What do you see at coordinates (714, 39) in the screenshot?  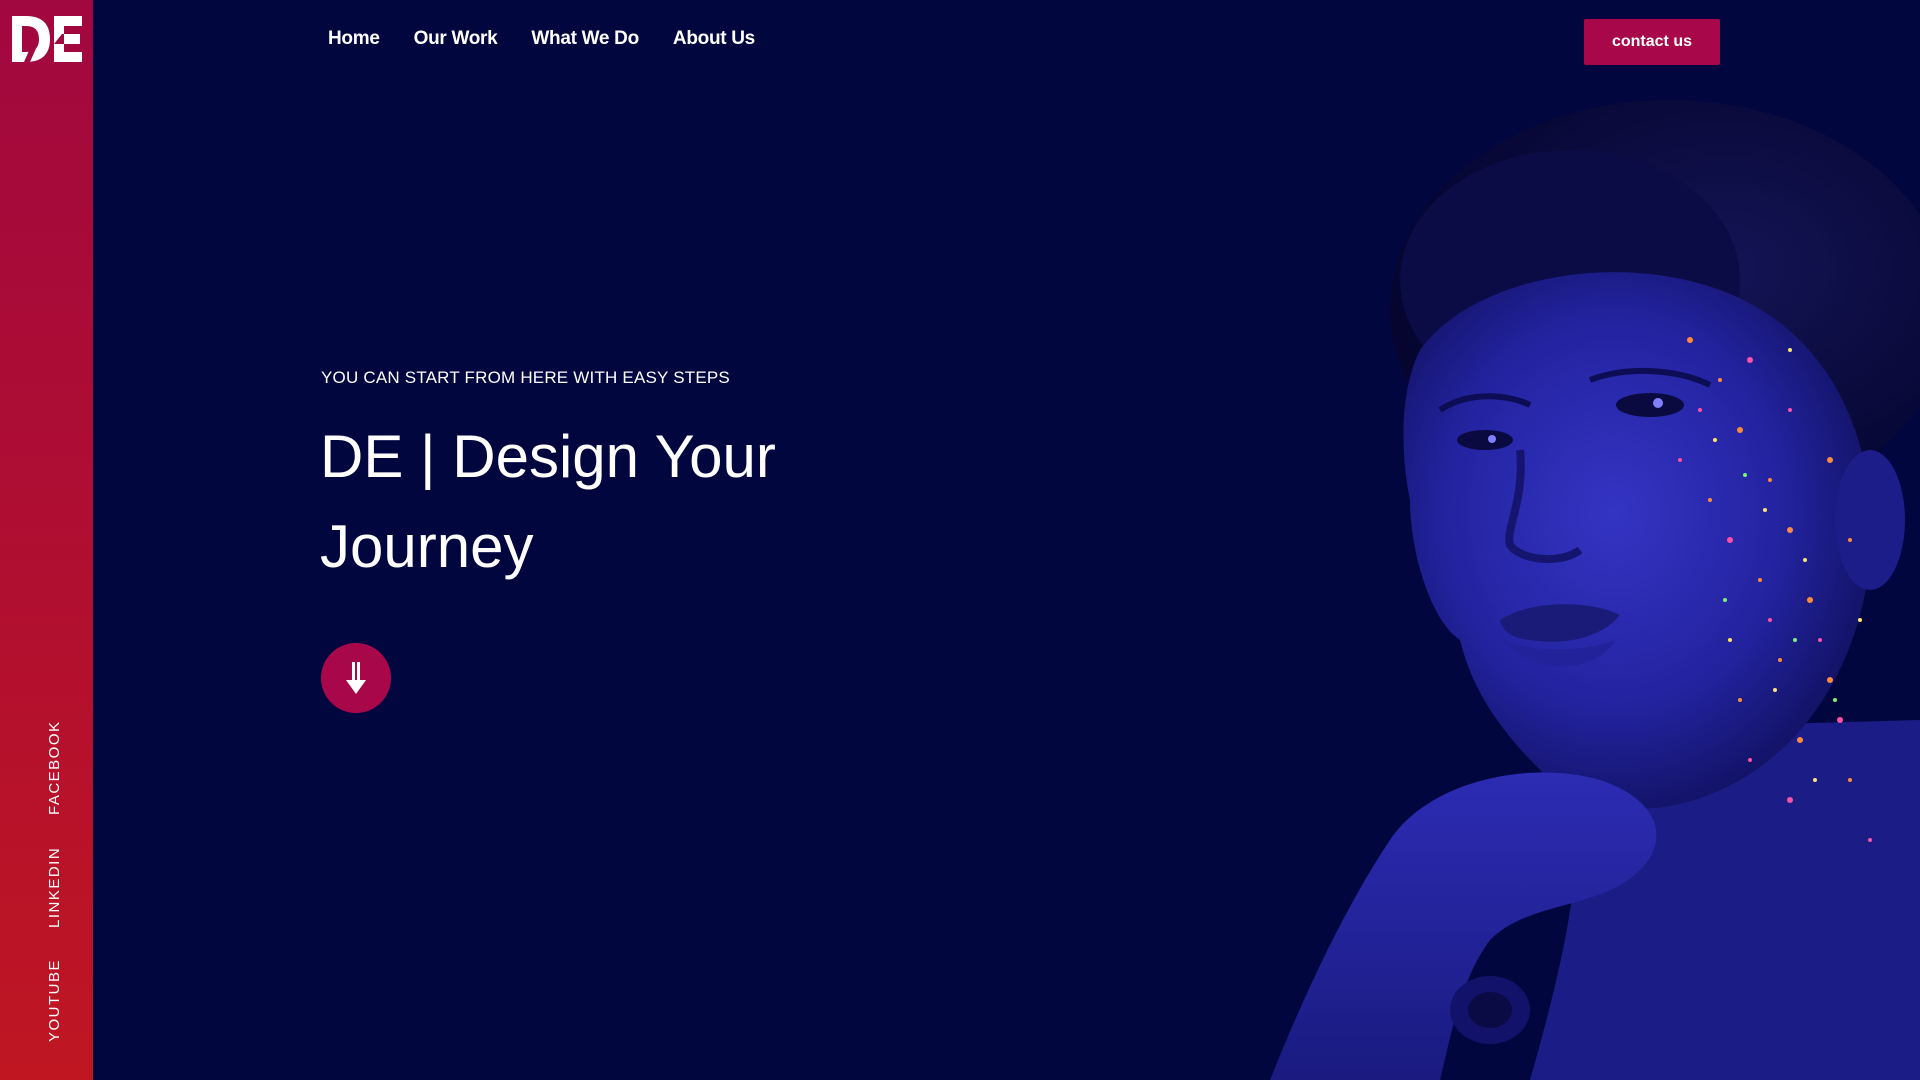 I see `nav-about-us: About Us` at bounding box center [714, 39].